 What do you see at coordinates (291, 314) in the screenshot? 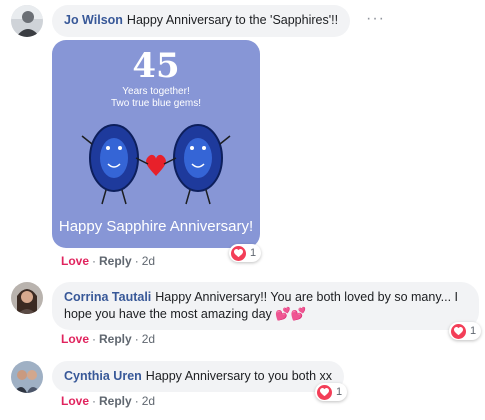
I see `two-hearts-emoji: 💕💕` at bounding box center [291, 314].